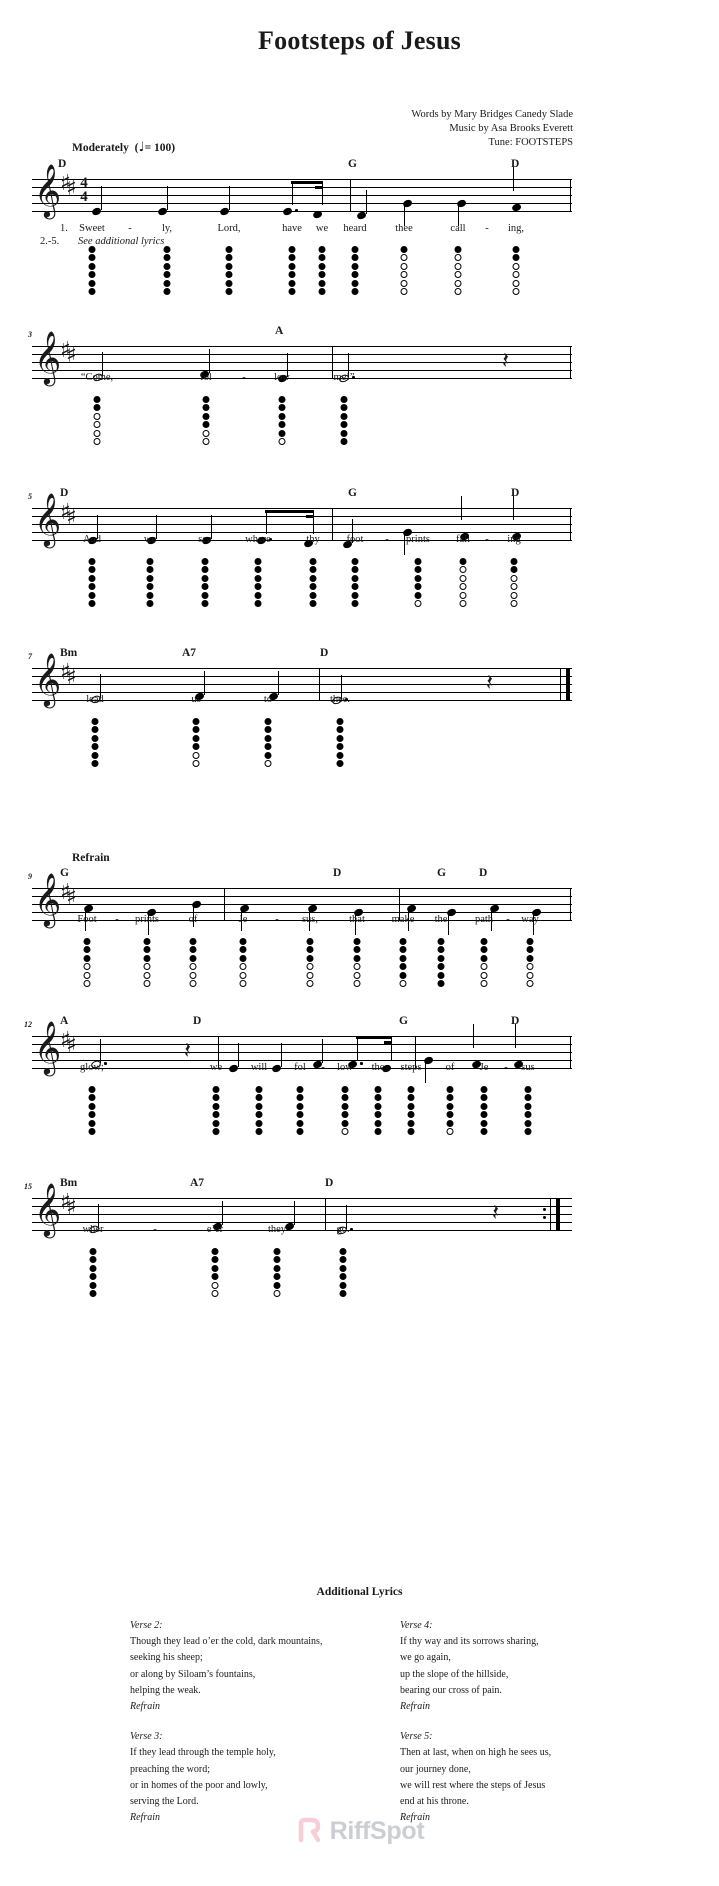 The image size is (719, 1886). Describe the element at coordinates (28, 1186) in the screenshot. I see `measure-number: 15` at that location.